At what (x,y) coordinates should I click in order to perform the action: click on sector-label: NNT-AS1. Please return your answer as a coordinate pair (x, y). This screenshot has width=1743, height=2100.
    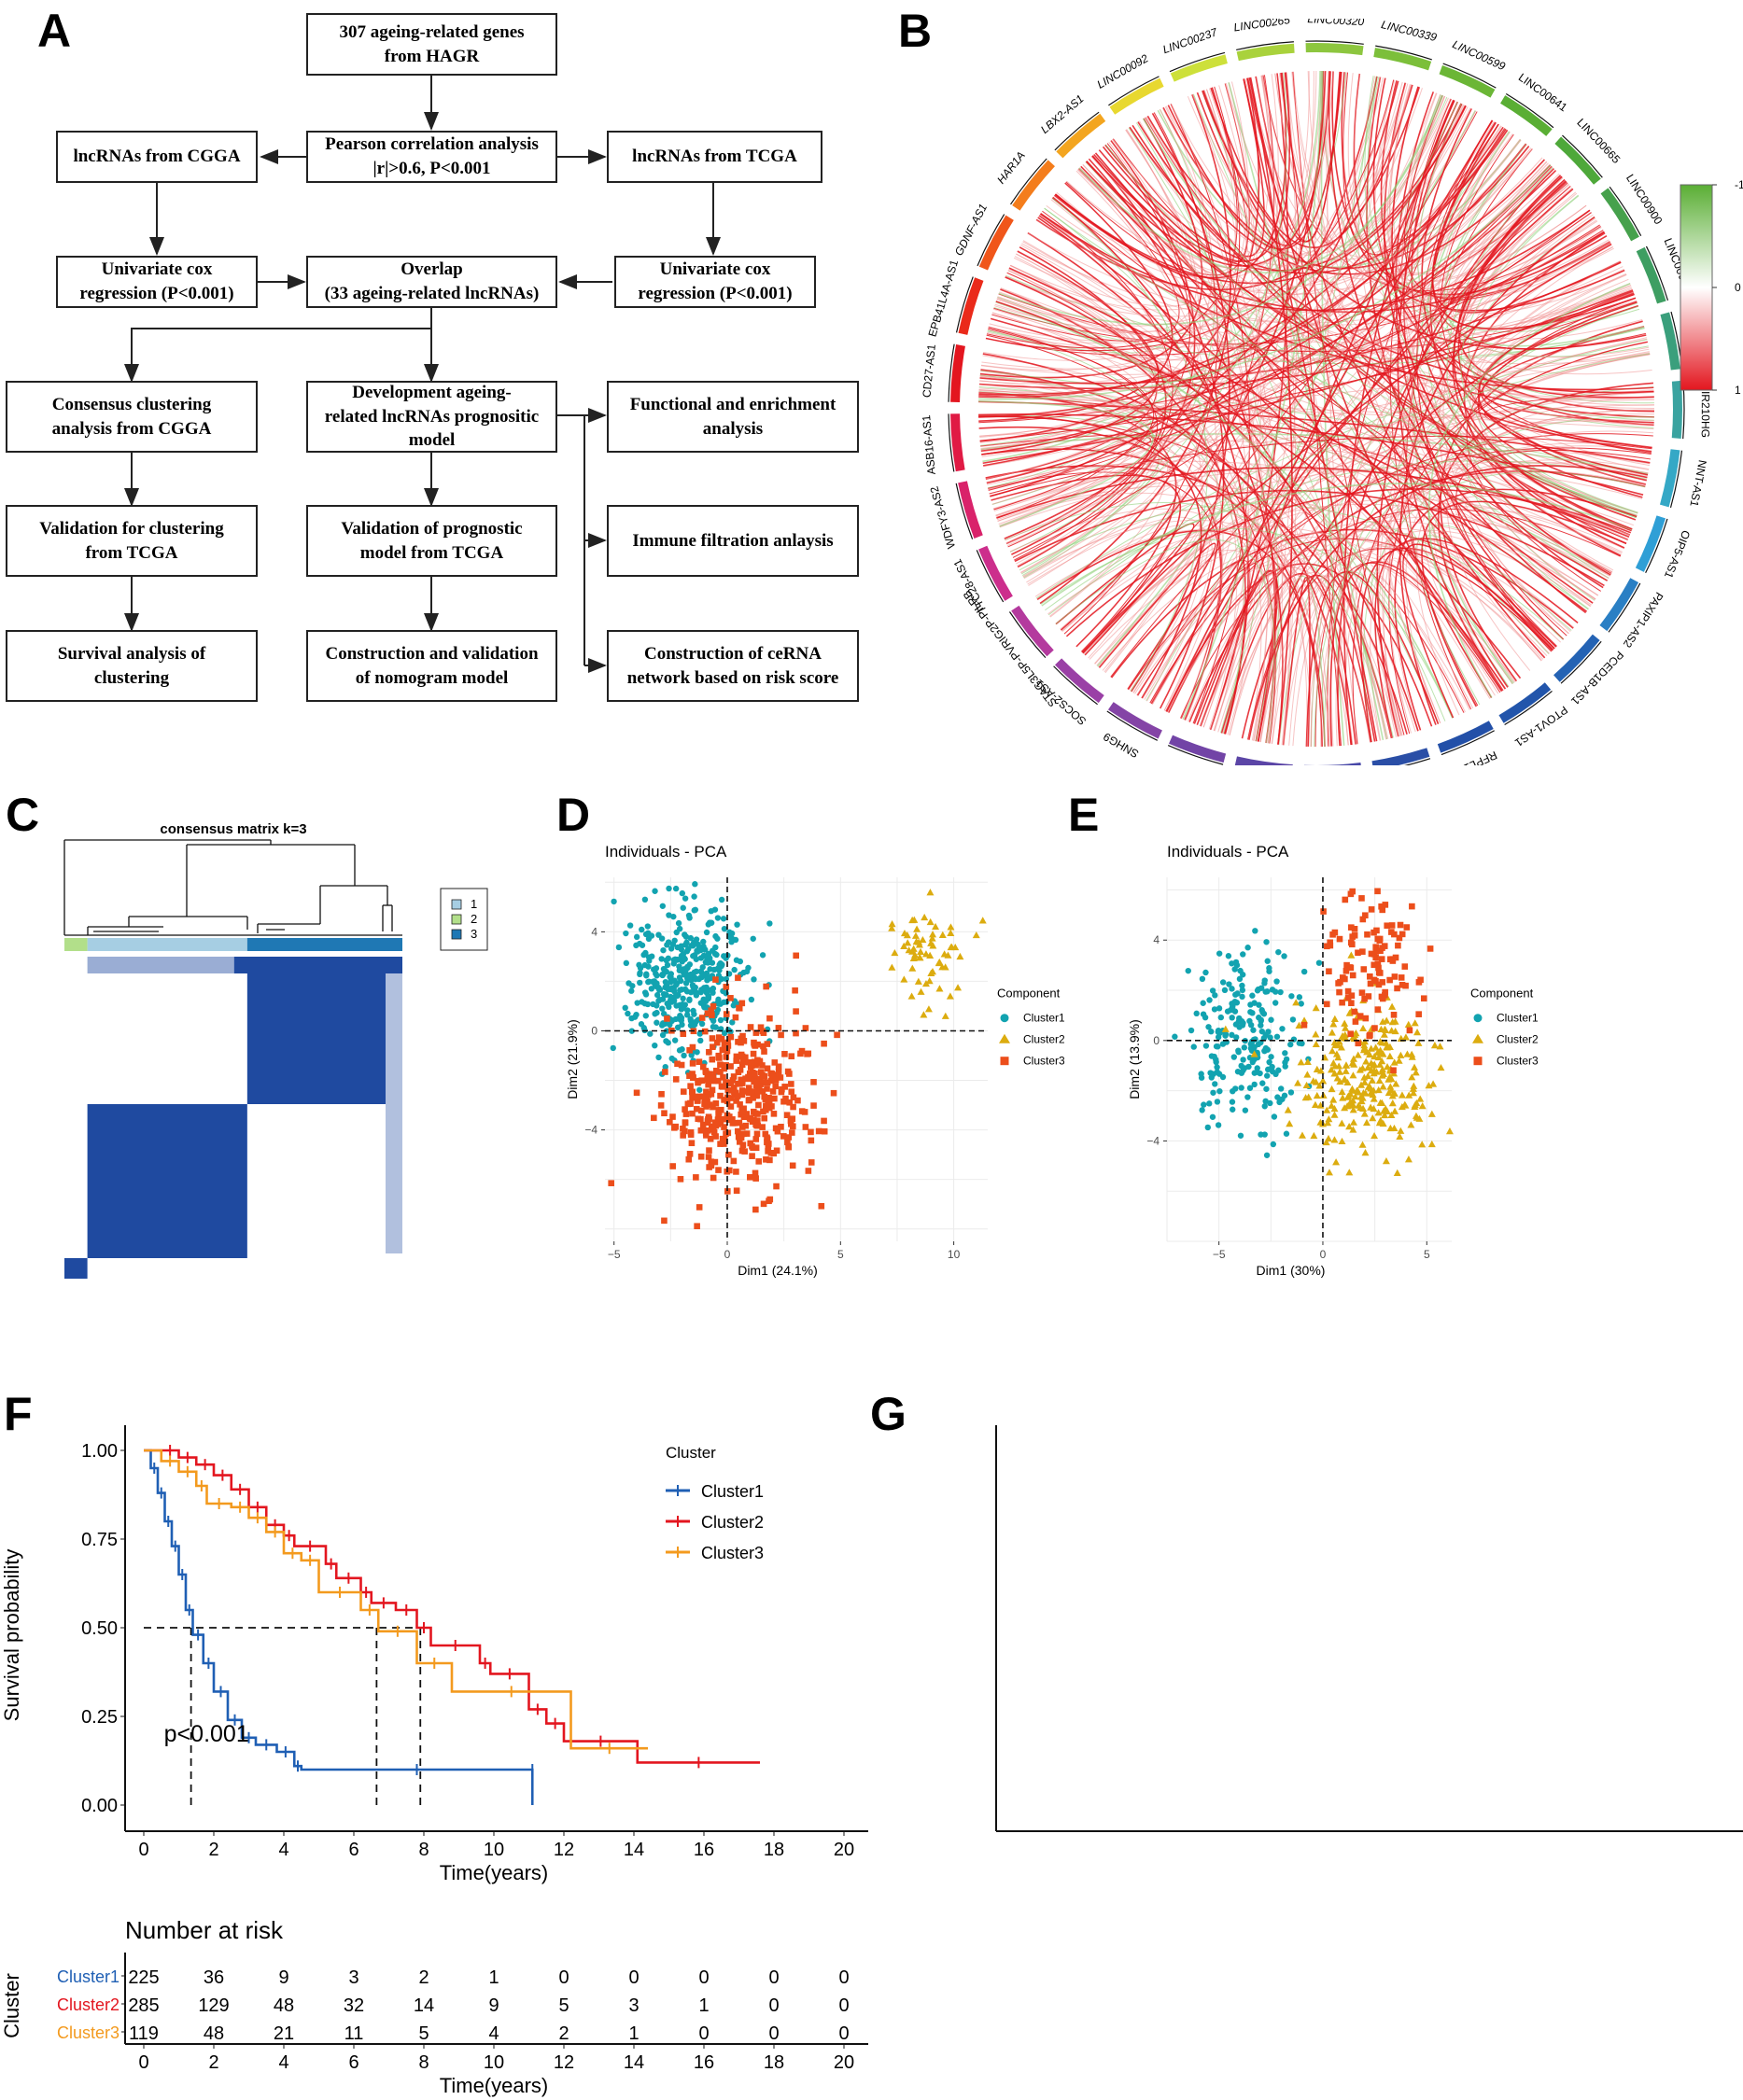
    Looking at the image, I should click on (1698, 484).